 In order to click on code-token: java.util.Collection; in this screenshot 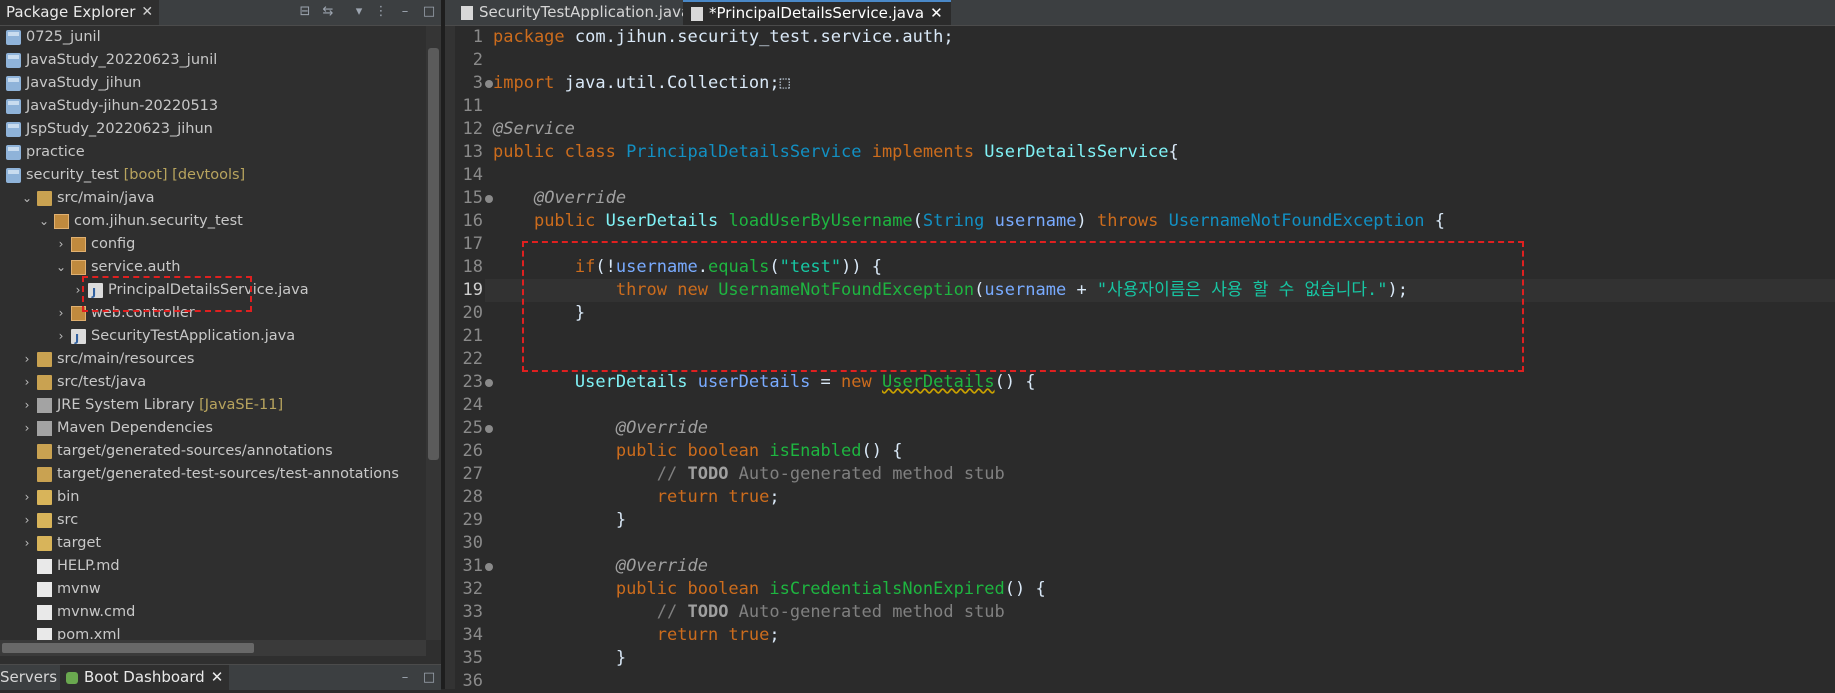, I will do `click(672, 83)`.